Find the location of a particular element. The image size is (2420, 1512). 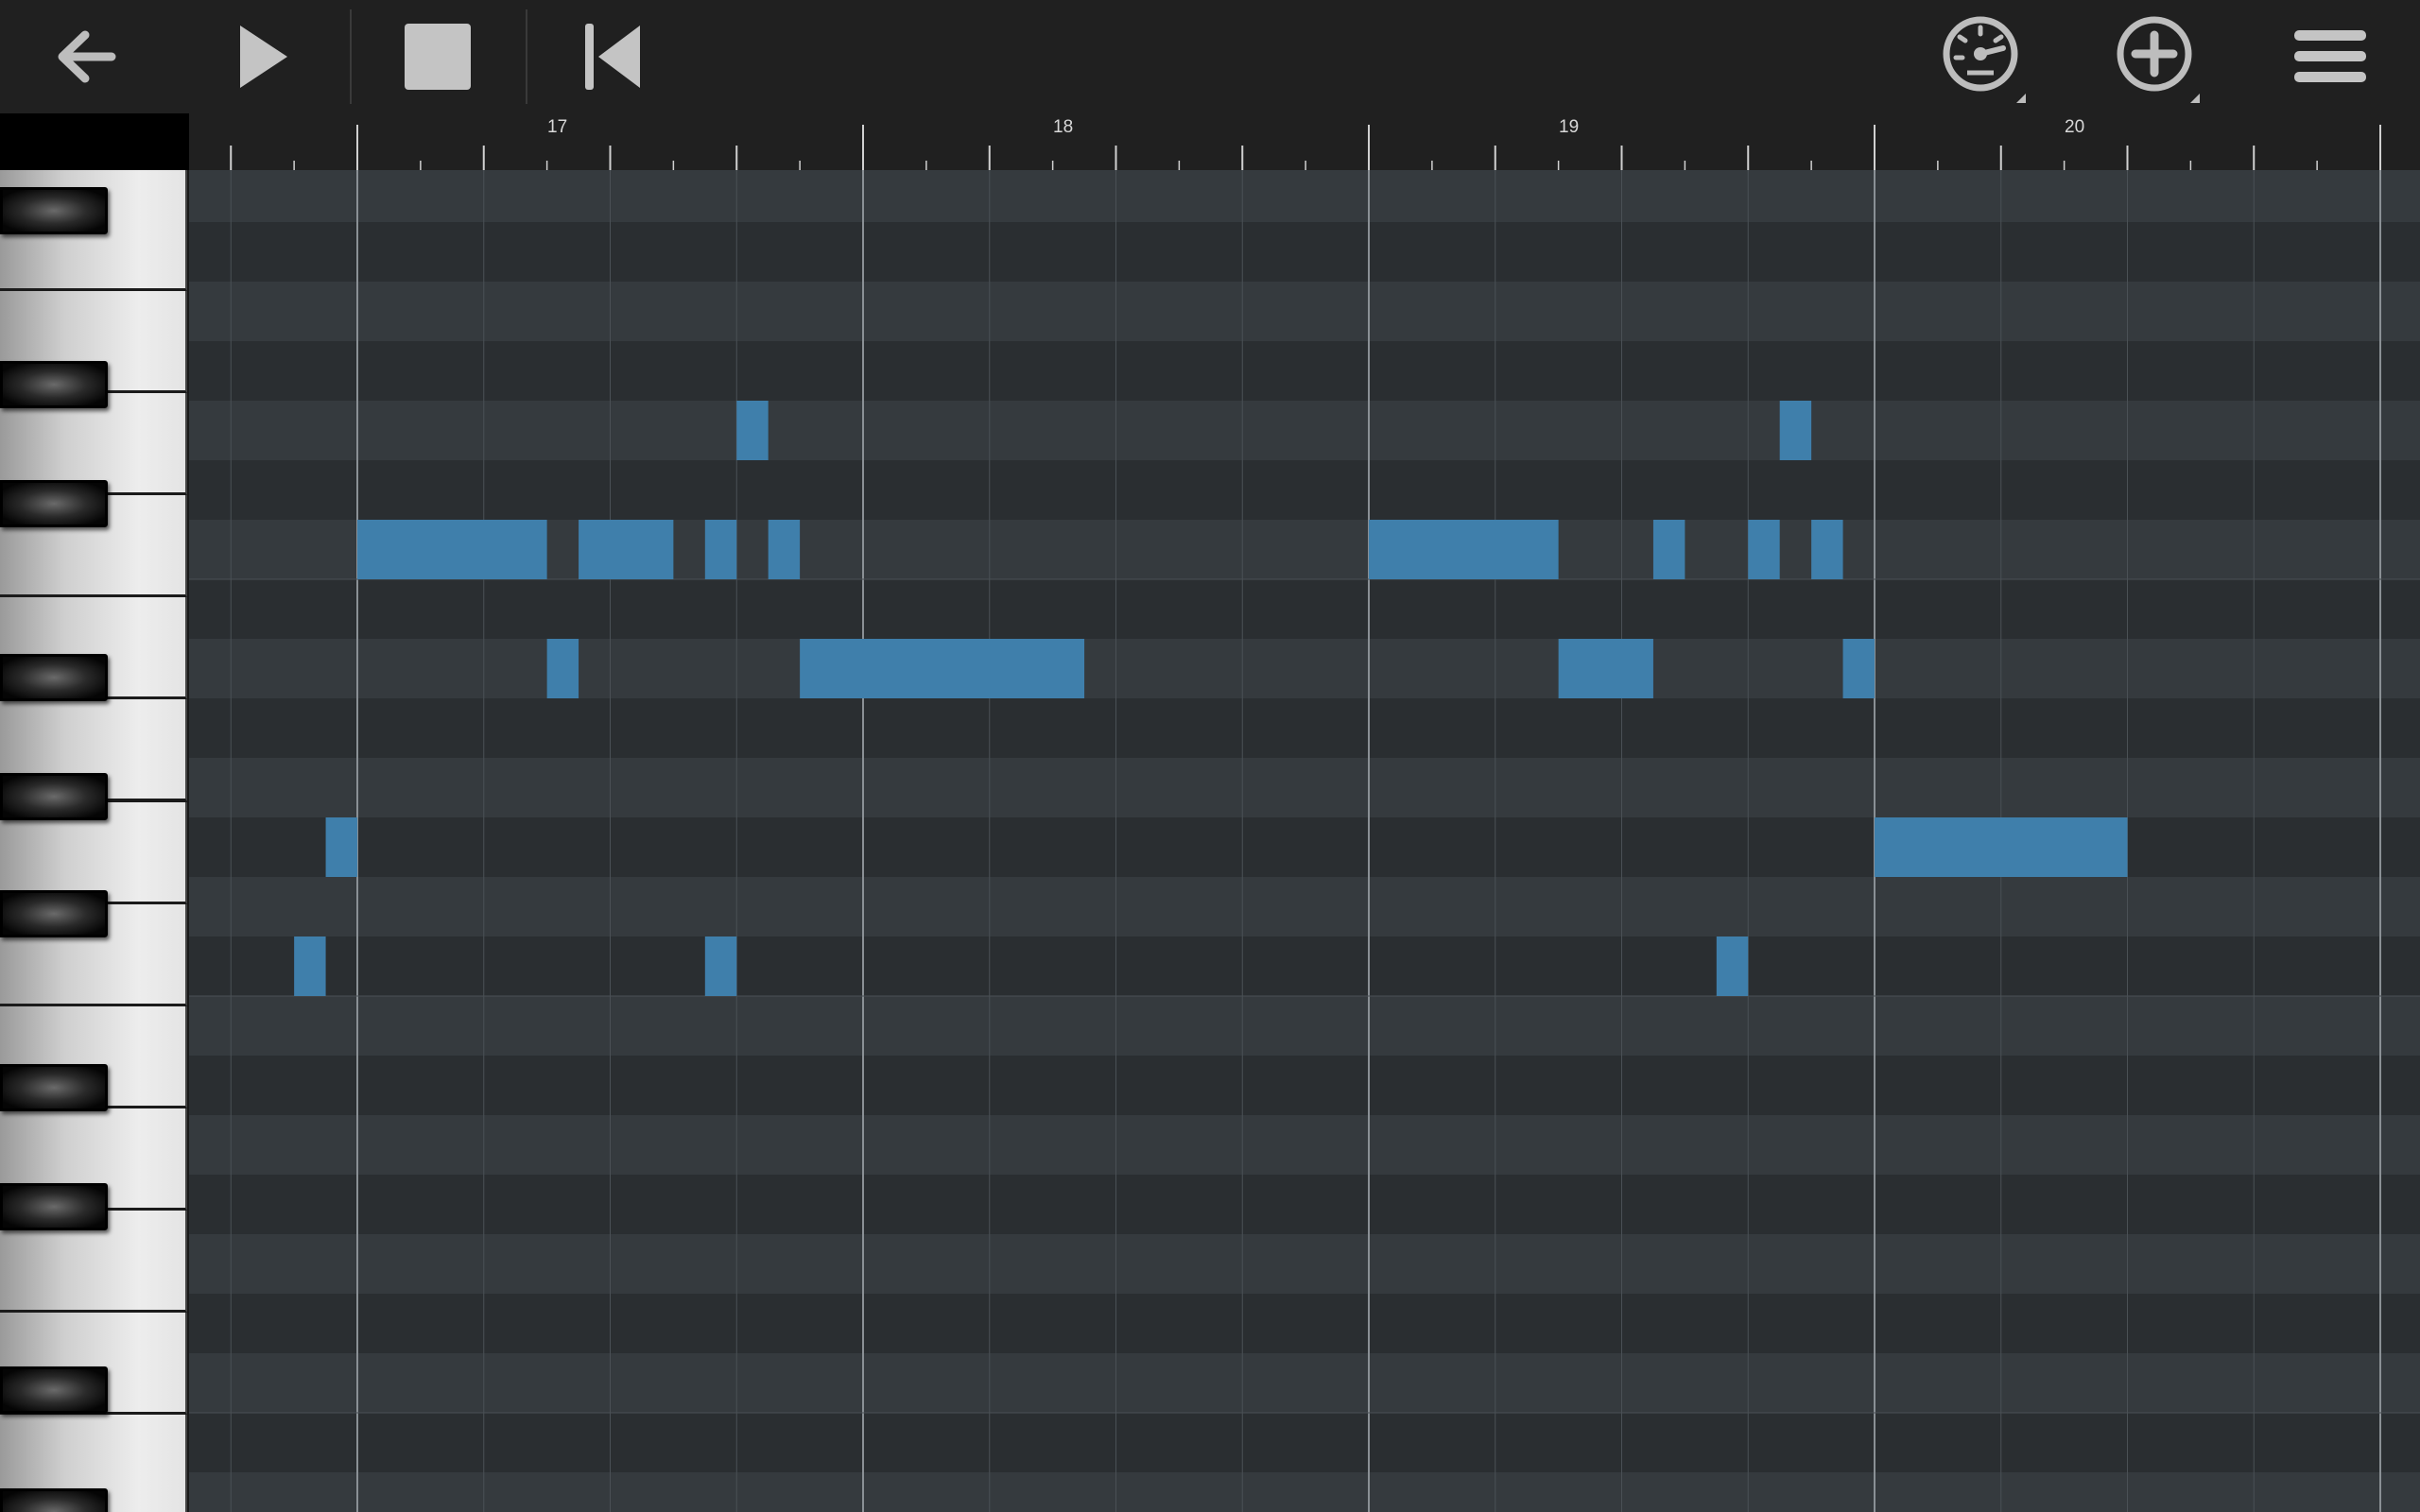

bar-label-20: 20 is located at coordinates (2075, 127).